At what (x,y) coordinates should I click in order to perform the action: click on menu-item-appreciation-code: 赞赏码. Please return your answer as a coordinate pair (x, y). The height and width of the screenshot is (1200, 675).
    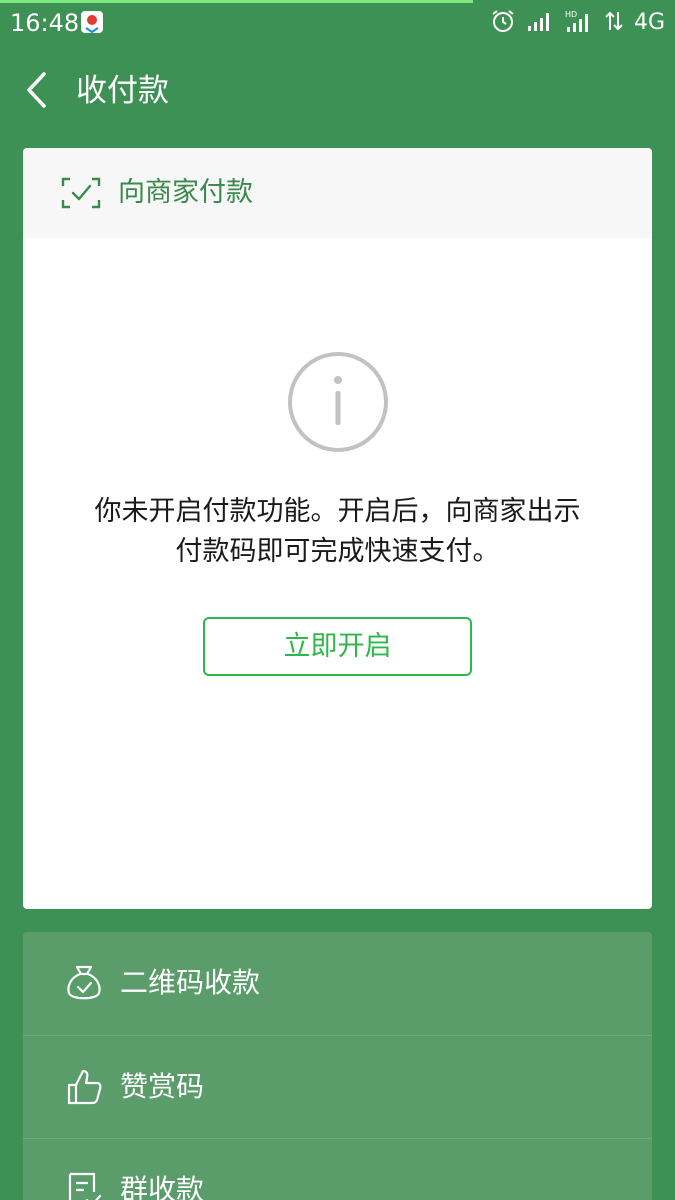
    Looking at the image, I should click on (337, 1086).